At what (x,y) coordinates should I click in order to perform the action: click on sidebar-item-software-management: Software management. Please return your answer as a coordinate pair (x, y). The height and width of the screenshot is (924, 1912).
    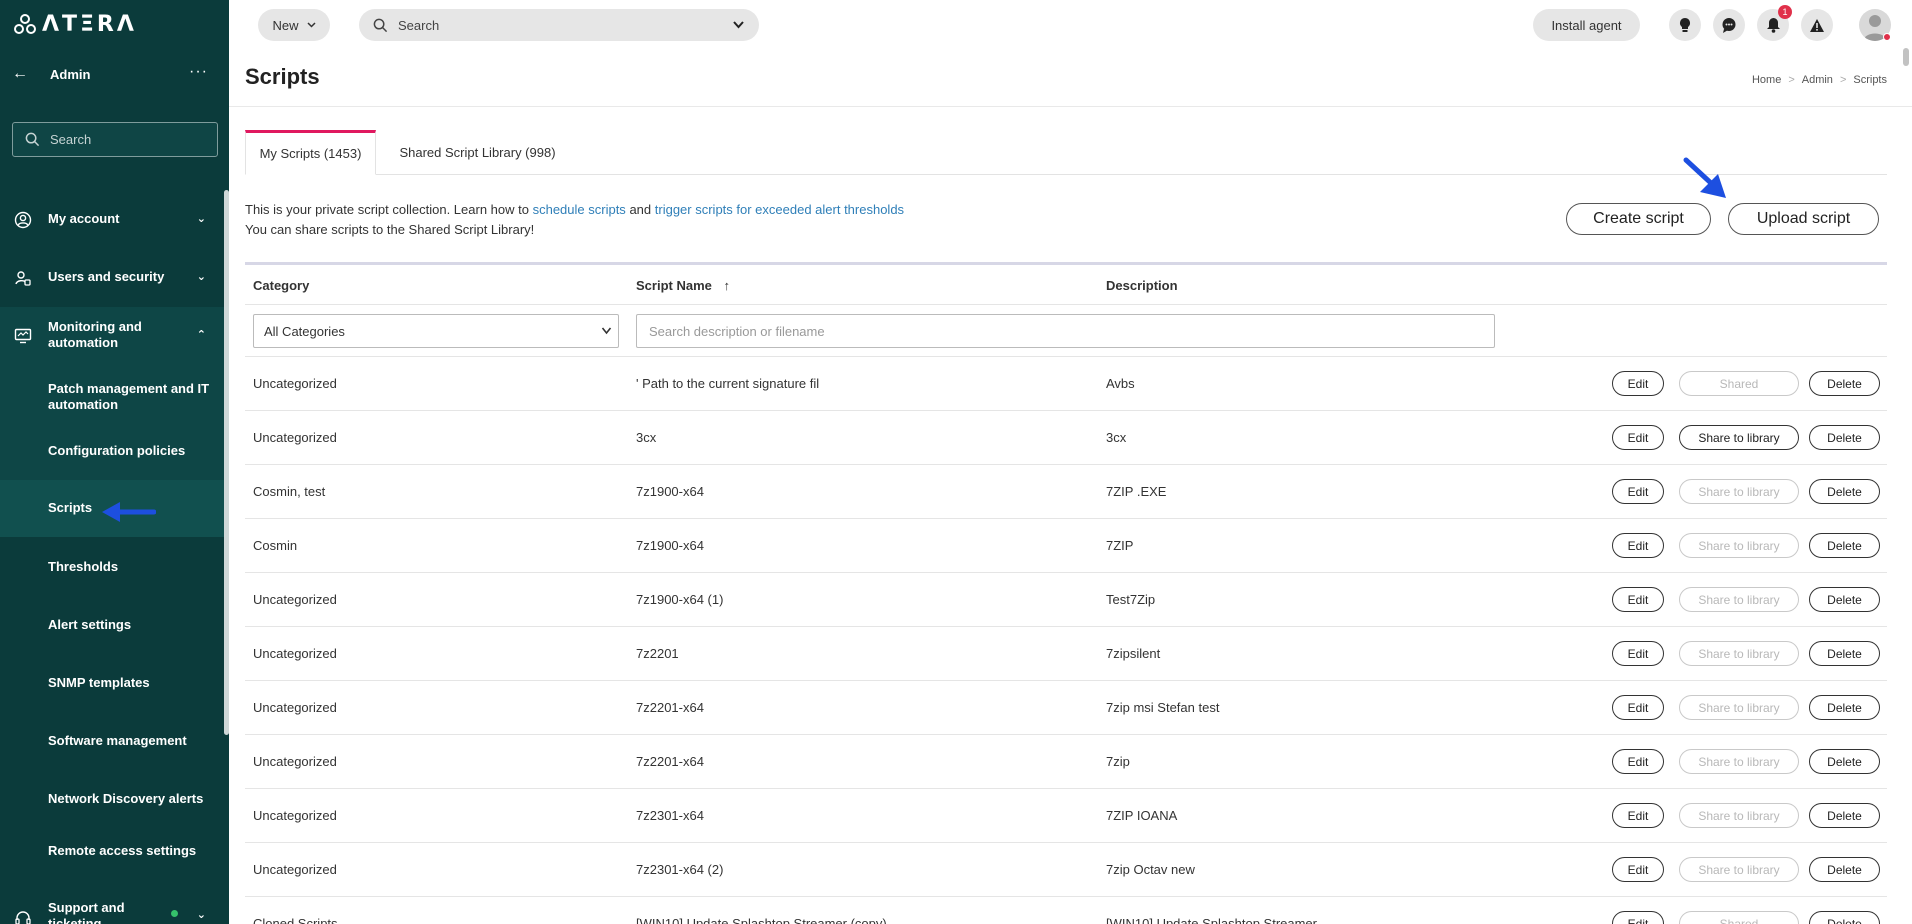
    Looking at the image, I should click on (112, 742).